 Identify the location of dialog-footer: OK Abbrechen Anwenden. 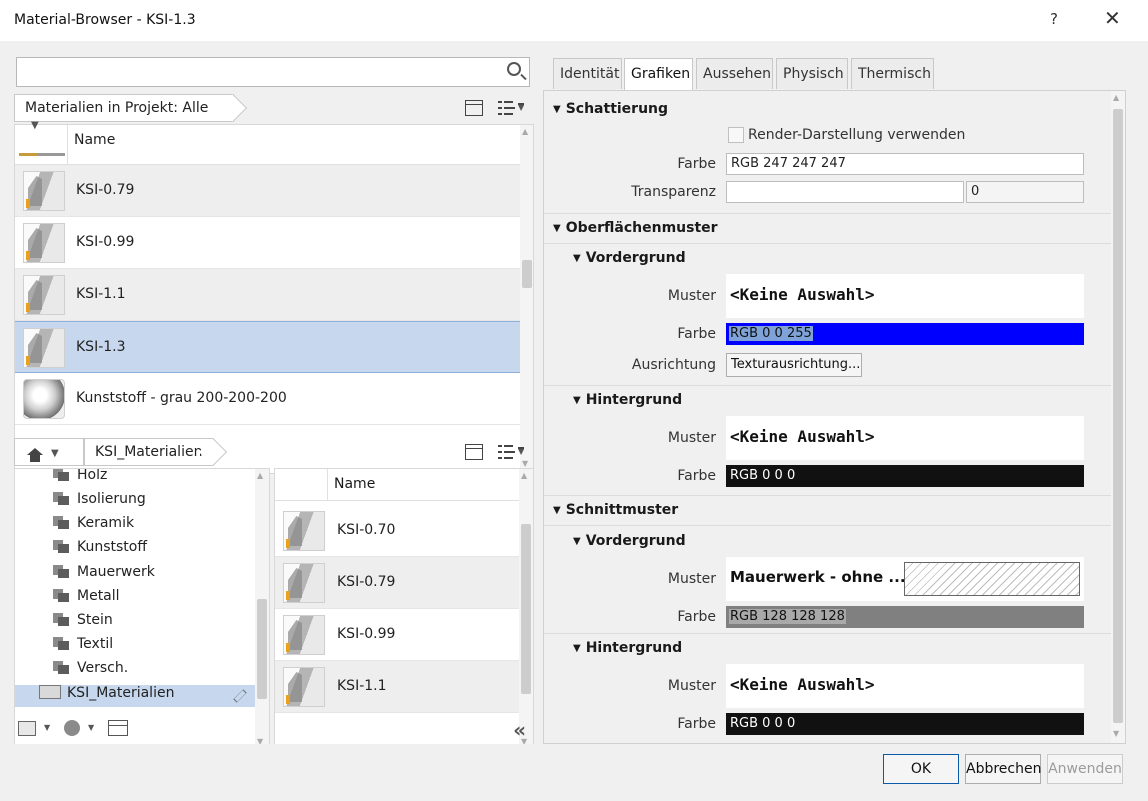
(574, 772).